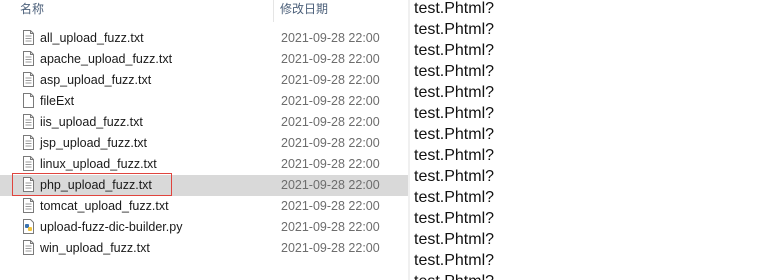 This screenshot has height=280, width=767. I want to click on file-row: asp_upload_fuzz.txt 2021-09-28 22:00, so click(205, 80).